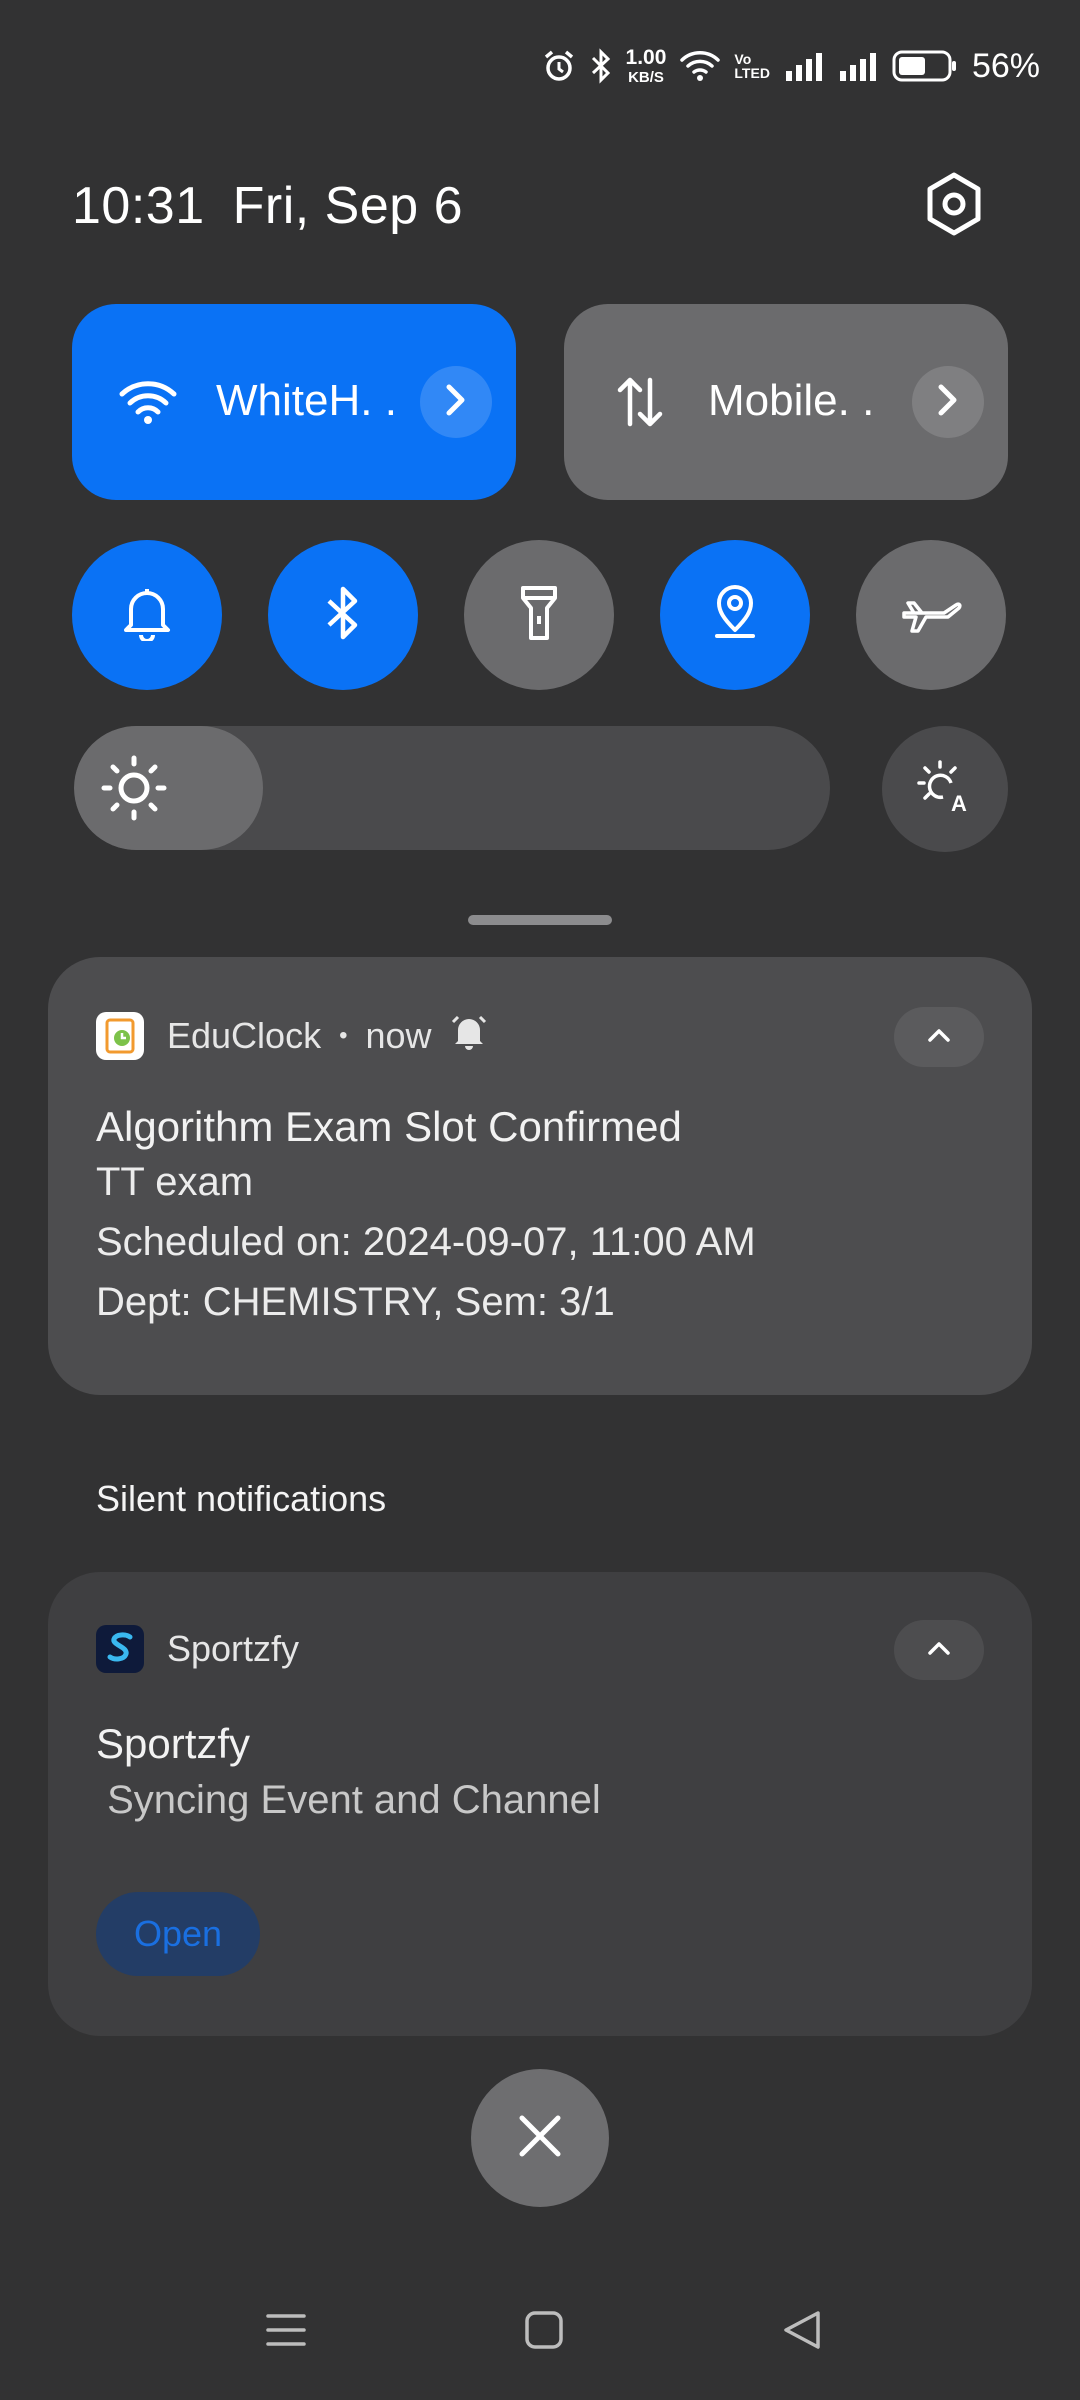 Image resolution: width=1080 pixels, height=2400 pixels. I want to click on airplane-icon, so click(931, 615).